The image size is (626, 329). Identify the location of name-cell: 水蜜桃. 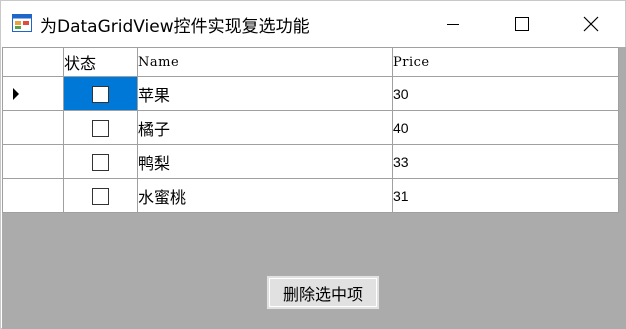
(265, 195).